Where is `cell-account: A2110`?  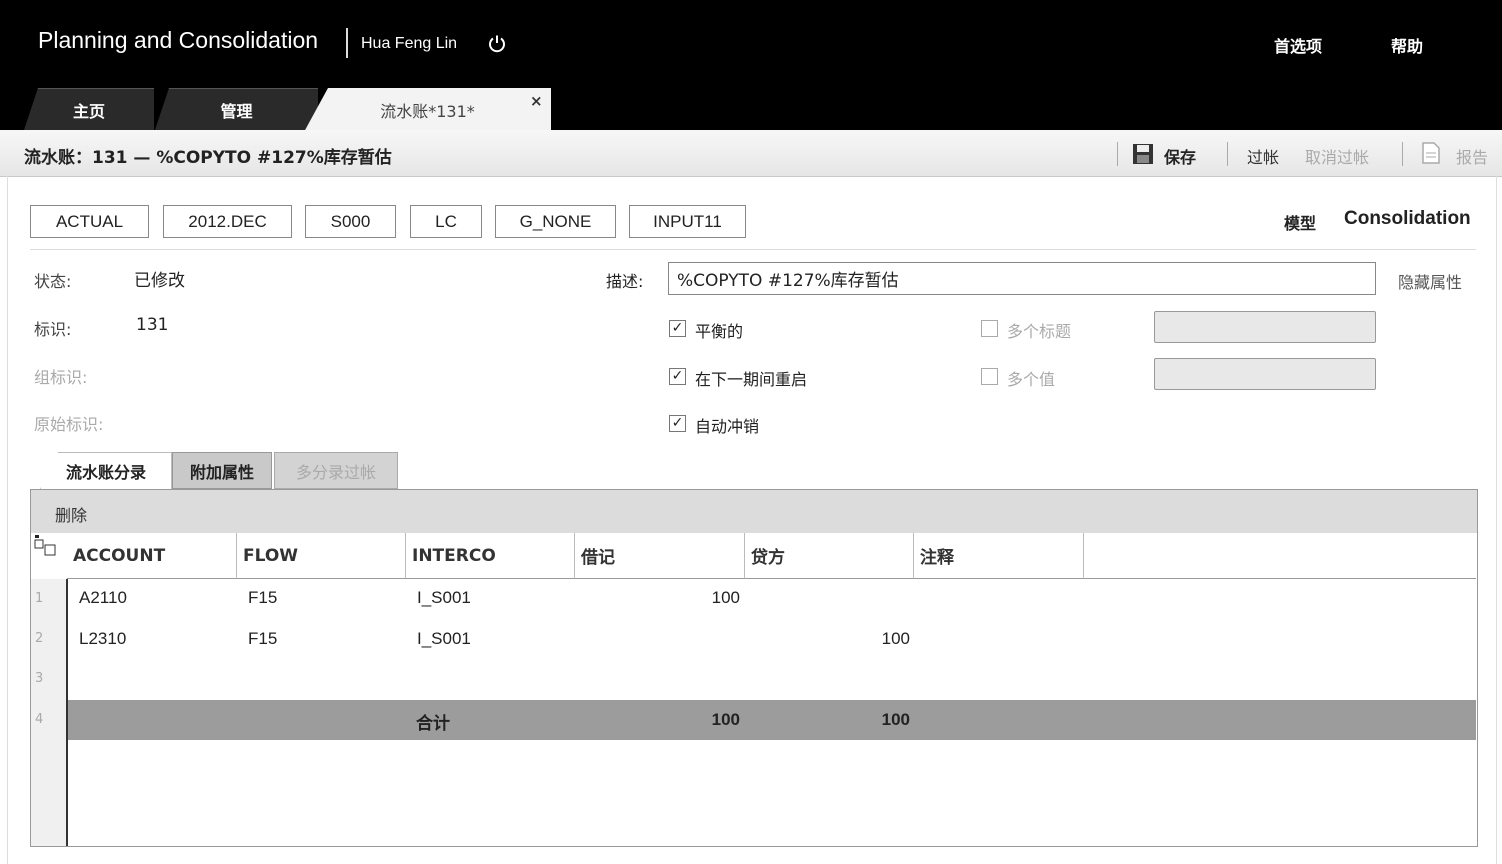
cell-account: A2110 is located at coordinates (103, 598).